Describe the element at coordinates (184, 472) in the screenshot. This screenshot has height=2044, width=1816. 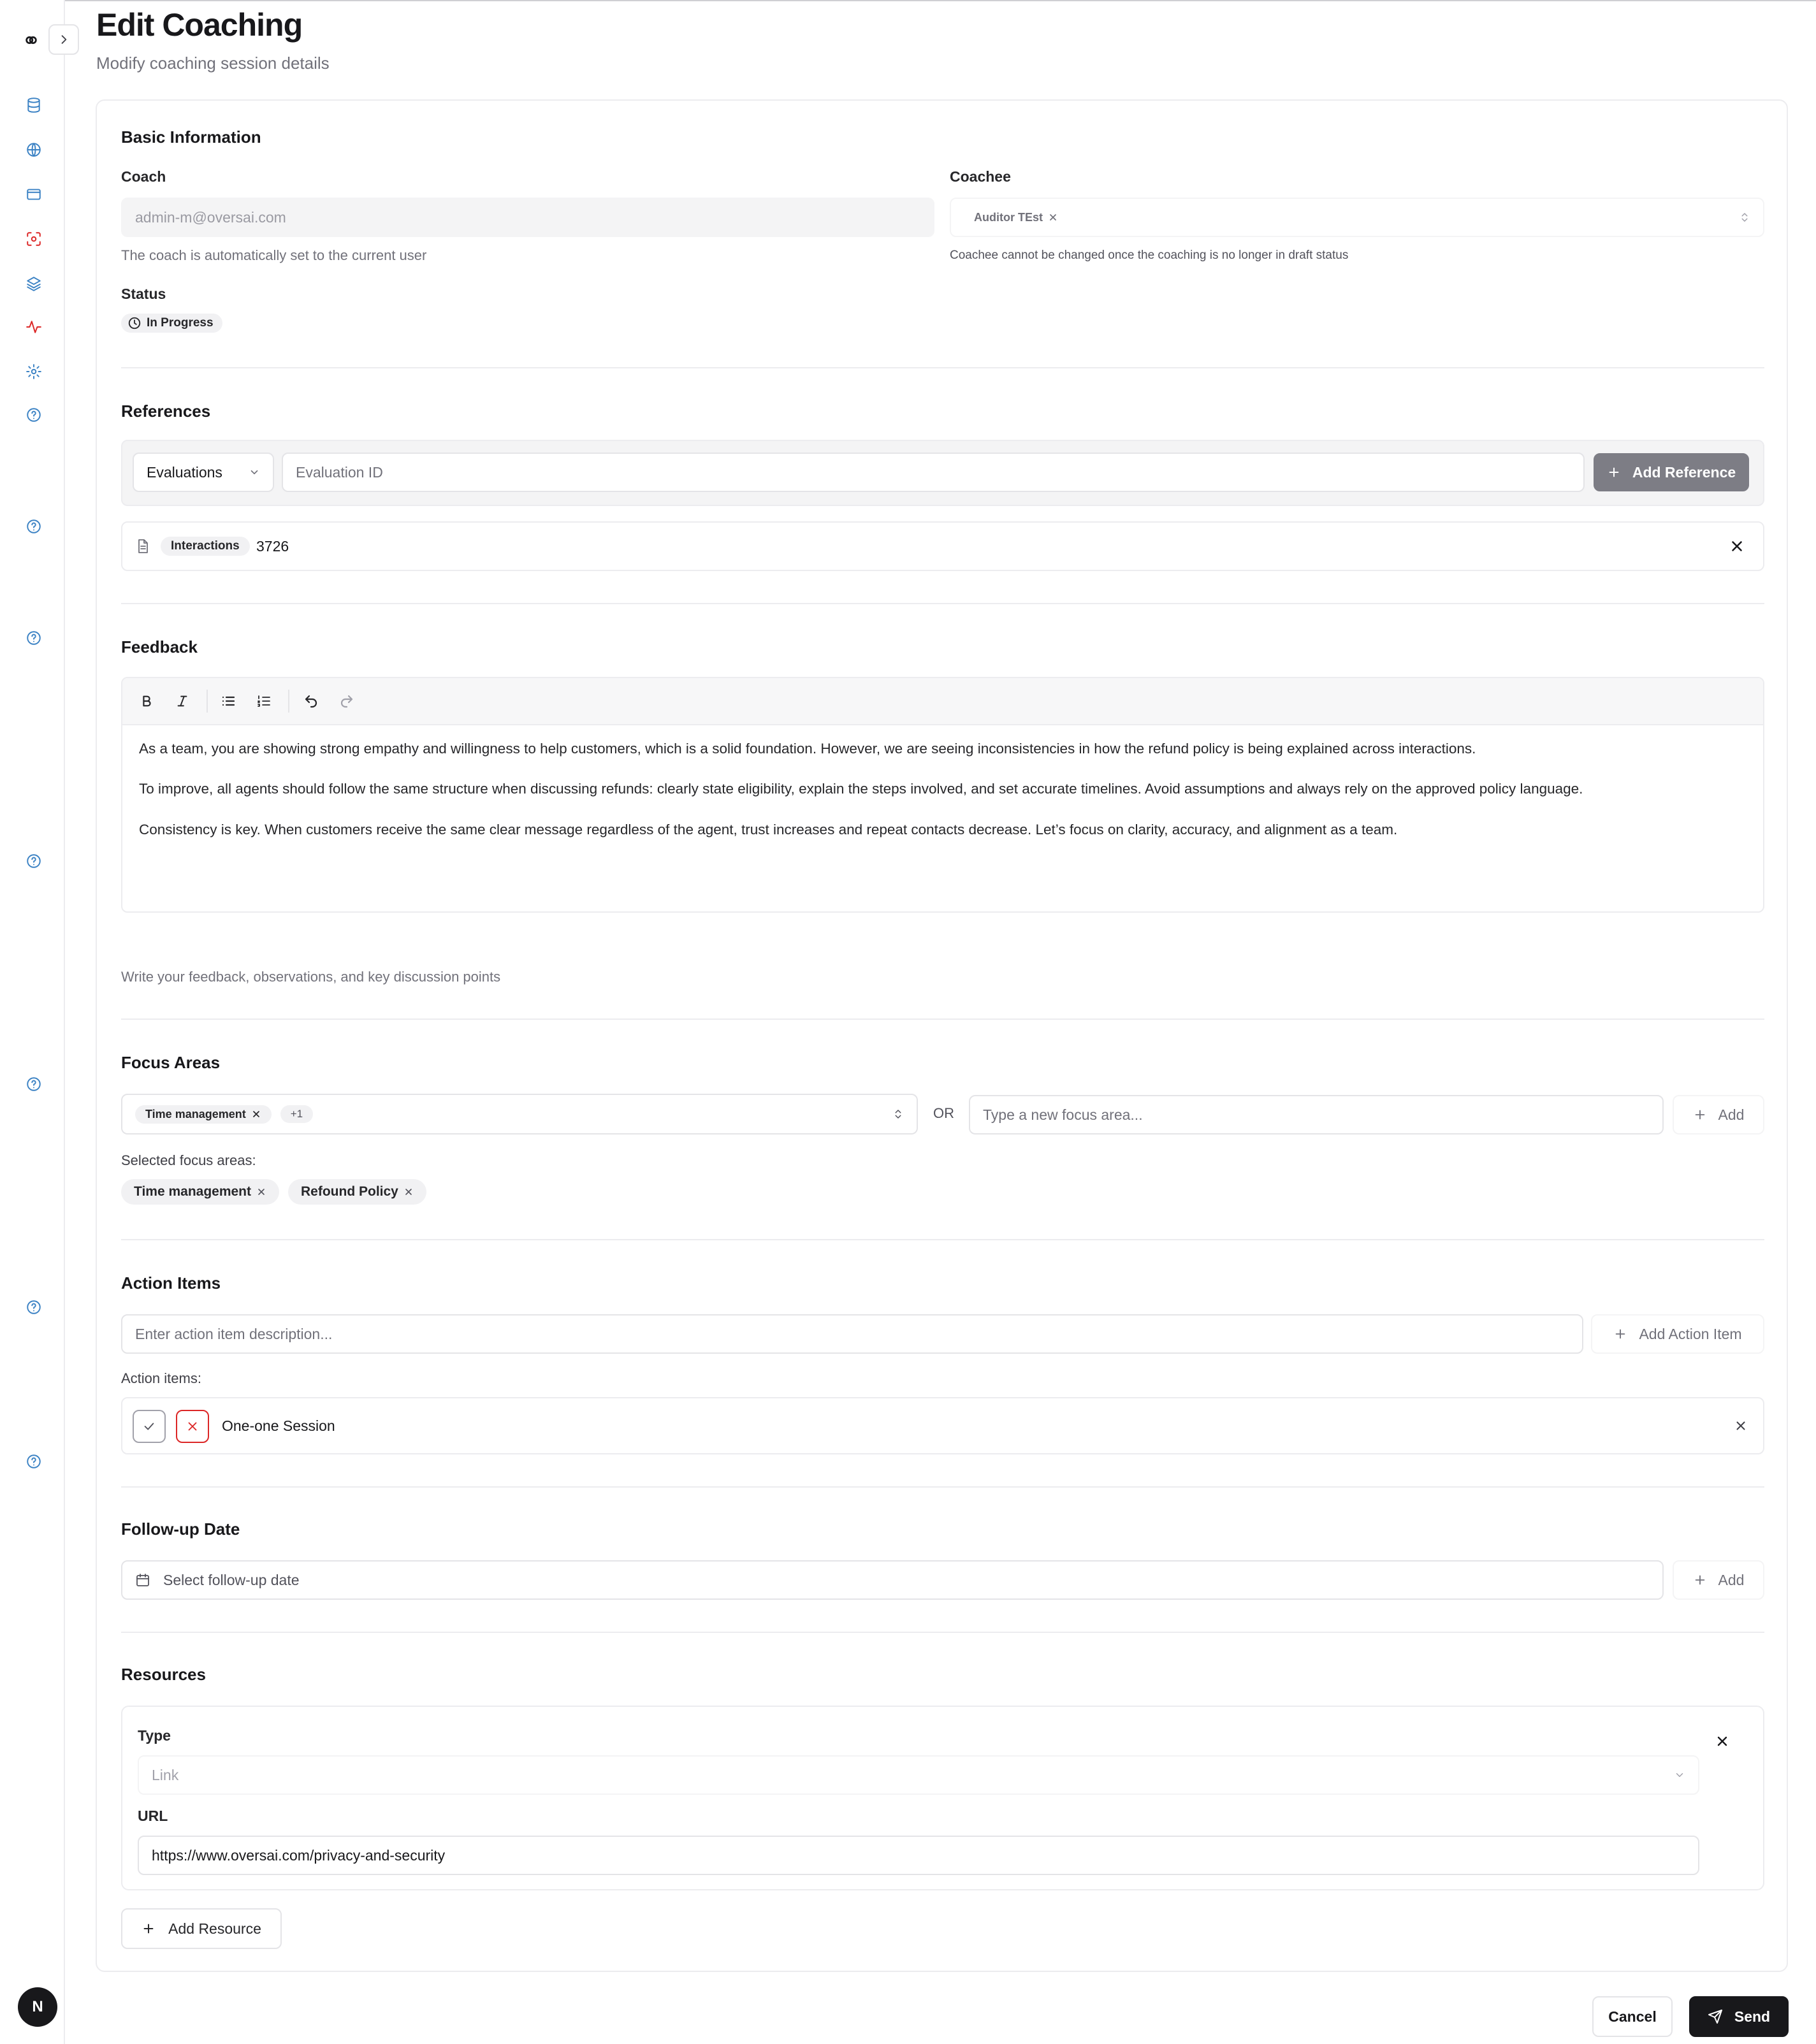
I see `reference-type-value: Evaluations` at that location.